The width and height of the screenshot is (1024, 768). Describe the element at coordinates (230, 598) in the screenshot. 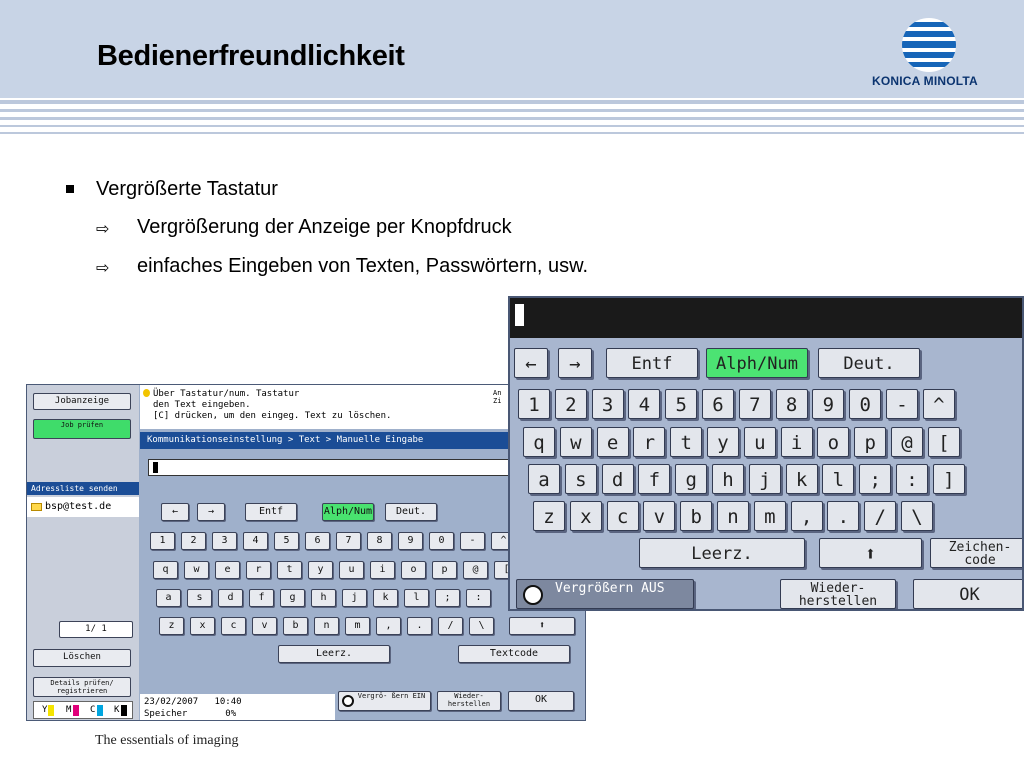

I see `key-2: d` at that location.